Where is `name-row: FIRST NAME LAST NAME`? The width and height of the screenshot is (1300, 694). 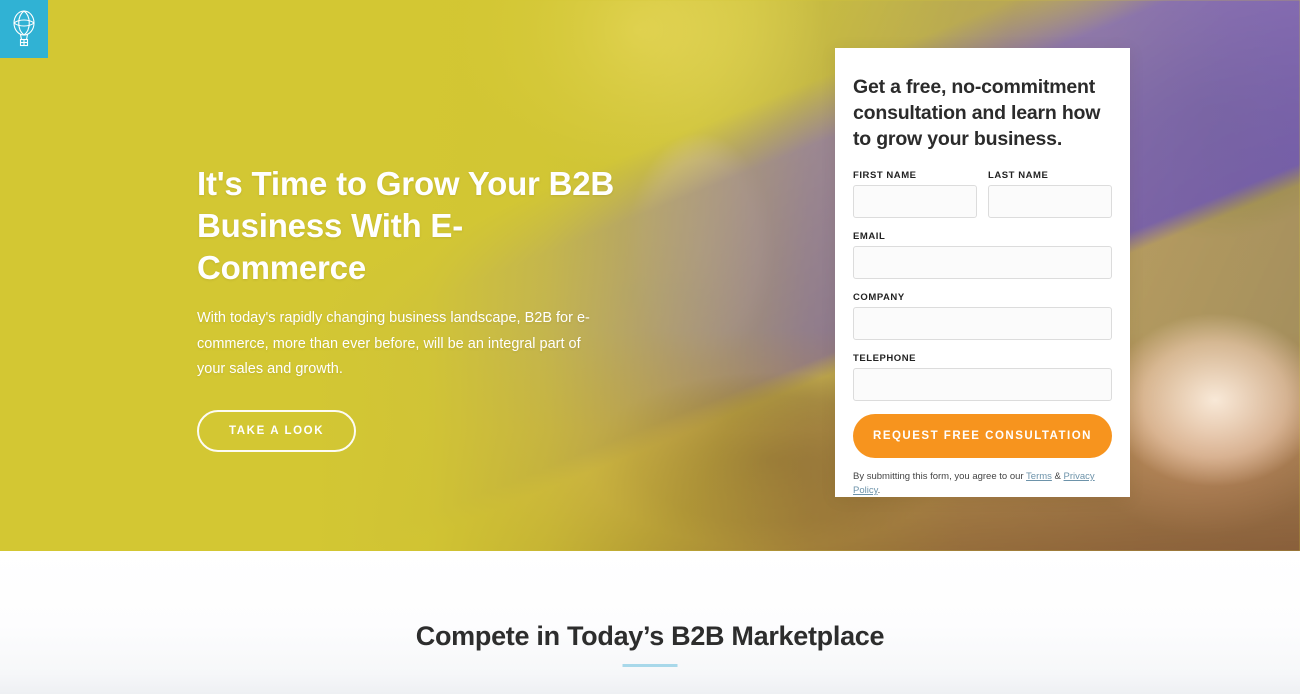
name-row: FIRST NAME LAST NAME is located at coordinates (982, 200).